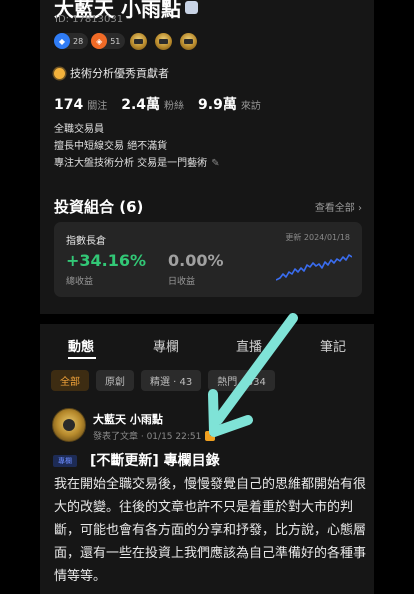 Image resolution: width=414 pixels, height=594 pixels. What do you see at coordinates (86, 241) in the screenshot?
I see `portfolio-name: 指數長倉` at bounding box center [86, 241].